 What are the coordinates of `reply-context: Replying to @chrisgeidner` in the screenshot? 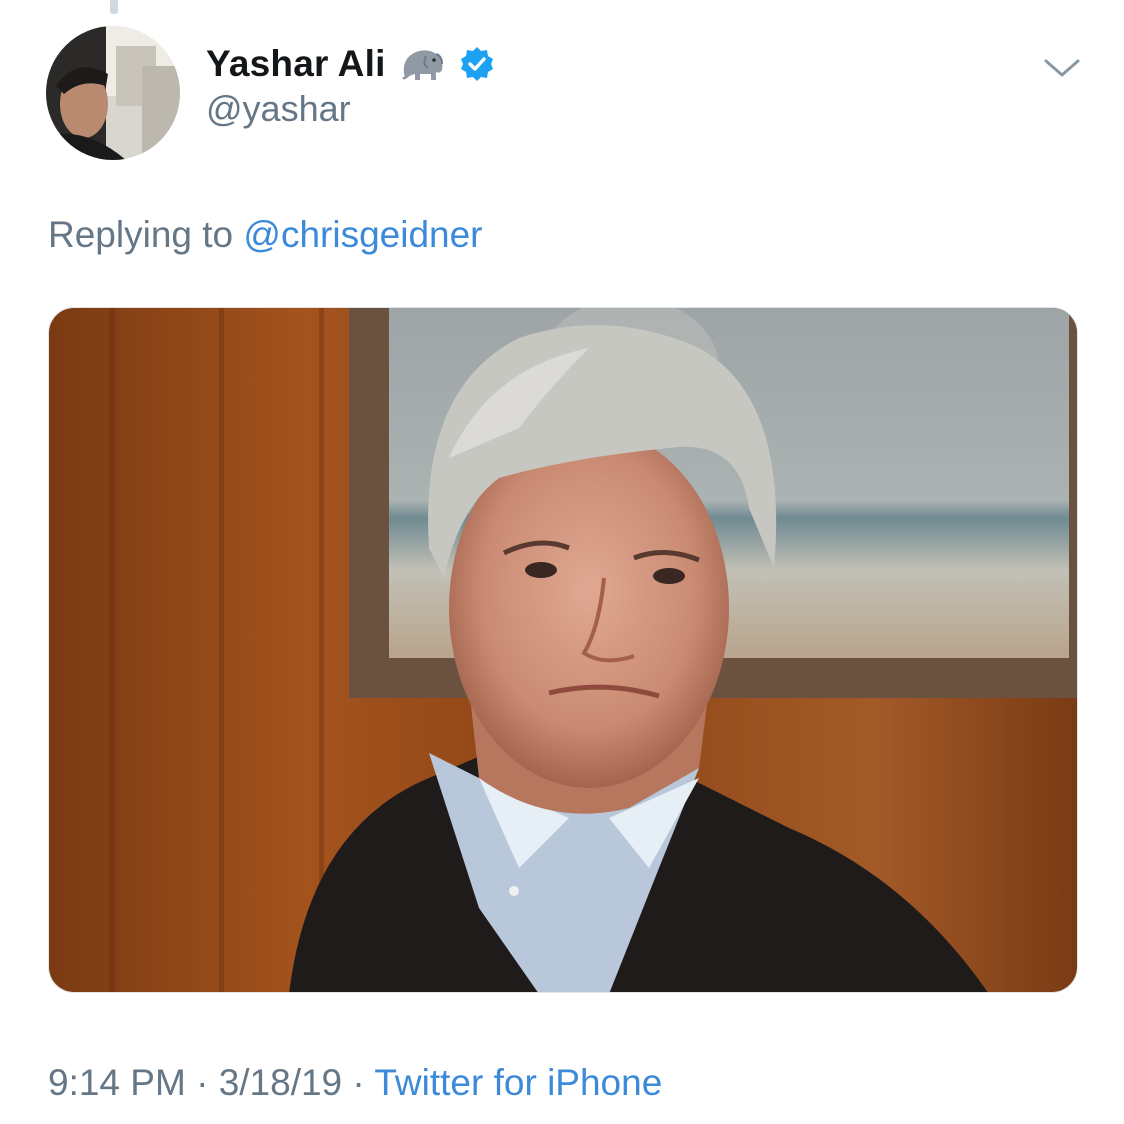 It's located at (265, 235).